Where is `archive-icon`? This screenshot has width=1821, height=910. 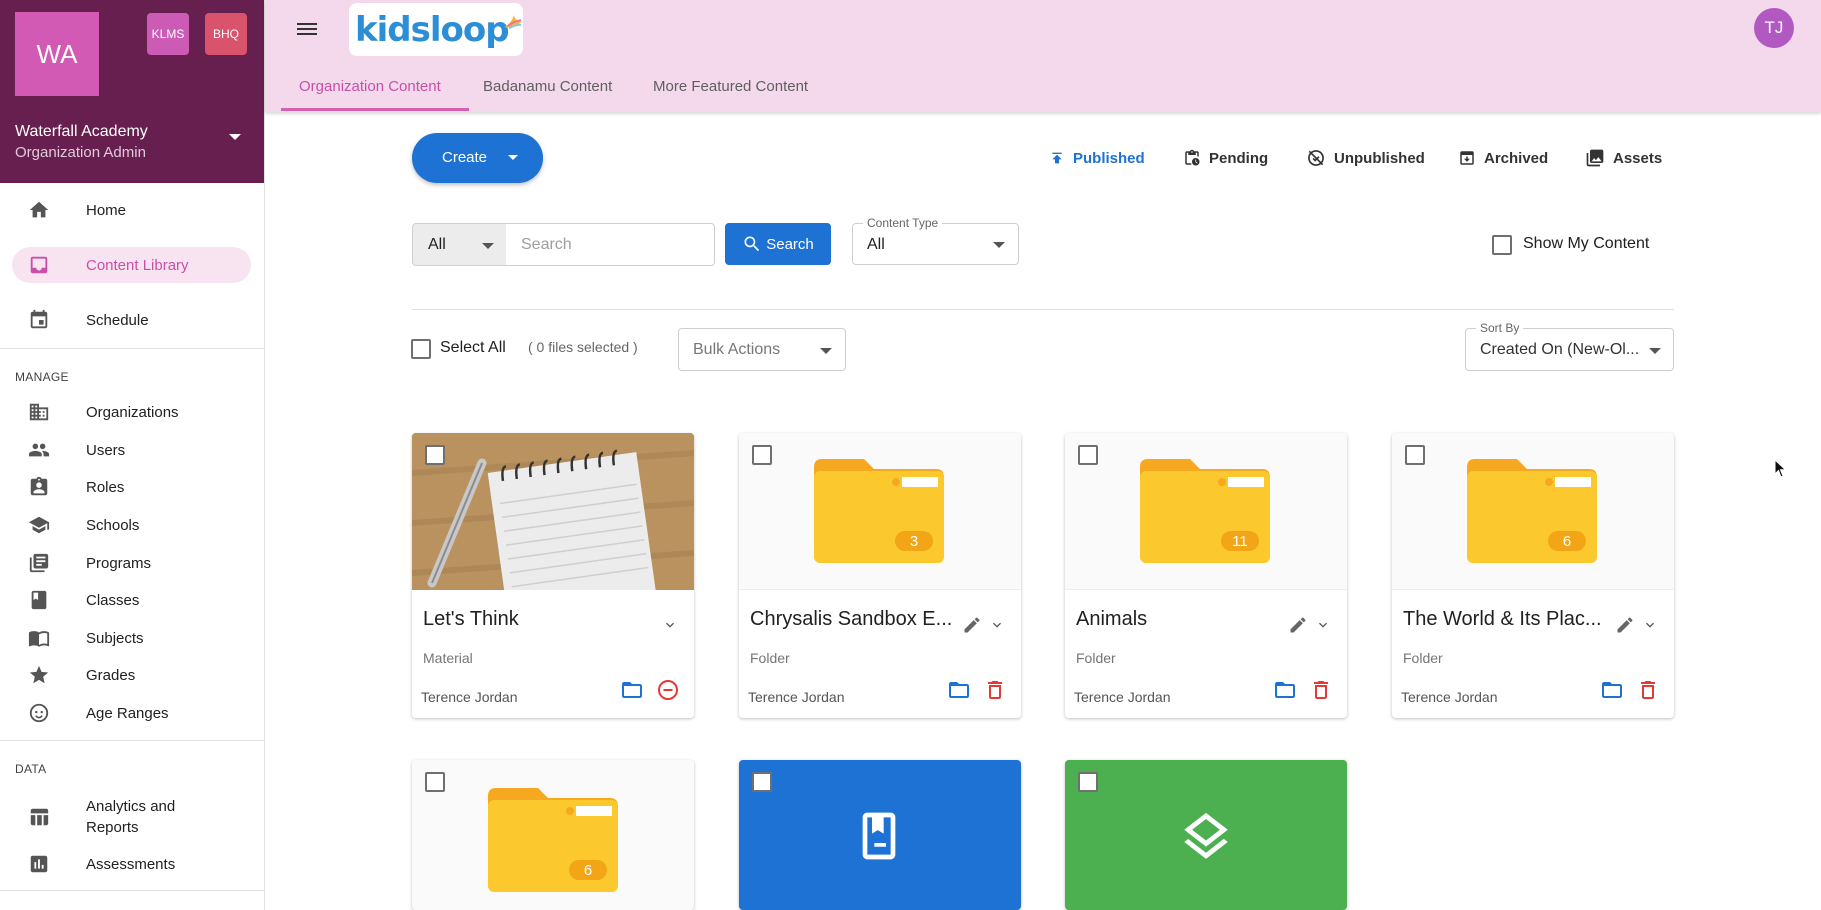
archive-icon is located at coordinates (1467, 158).